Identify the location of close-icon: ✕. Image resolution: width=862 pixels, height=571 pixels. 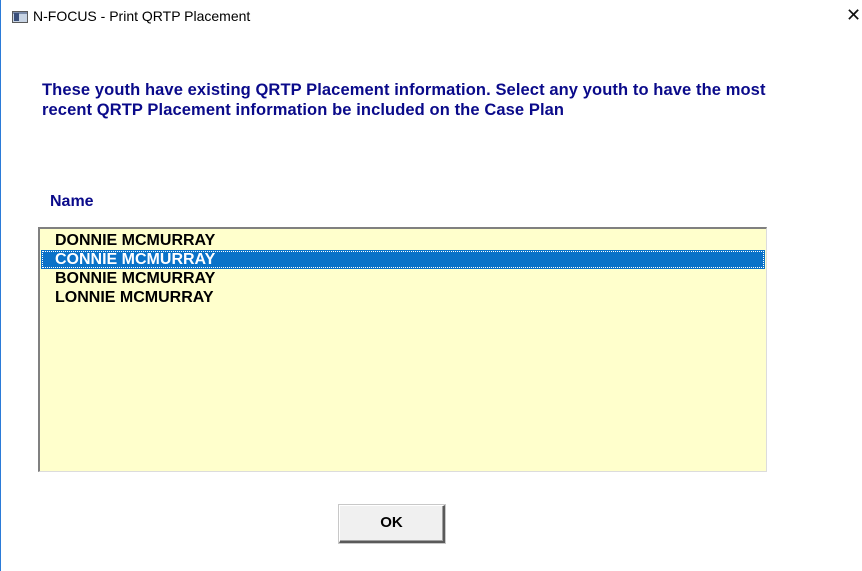
(854, 16).